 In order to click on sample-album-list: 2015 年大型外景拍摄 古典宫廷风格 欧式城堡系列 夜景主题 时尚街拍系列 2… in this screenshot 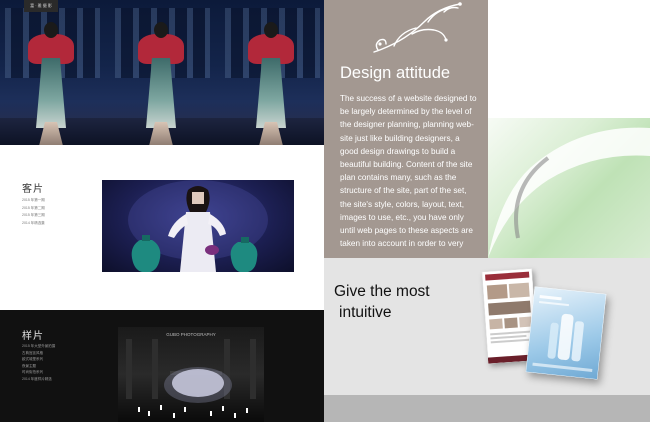, I will do `click(38, 362)`.